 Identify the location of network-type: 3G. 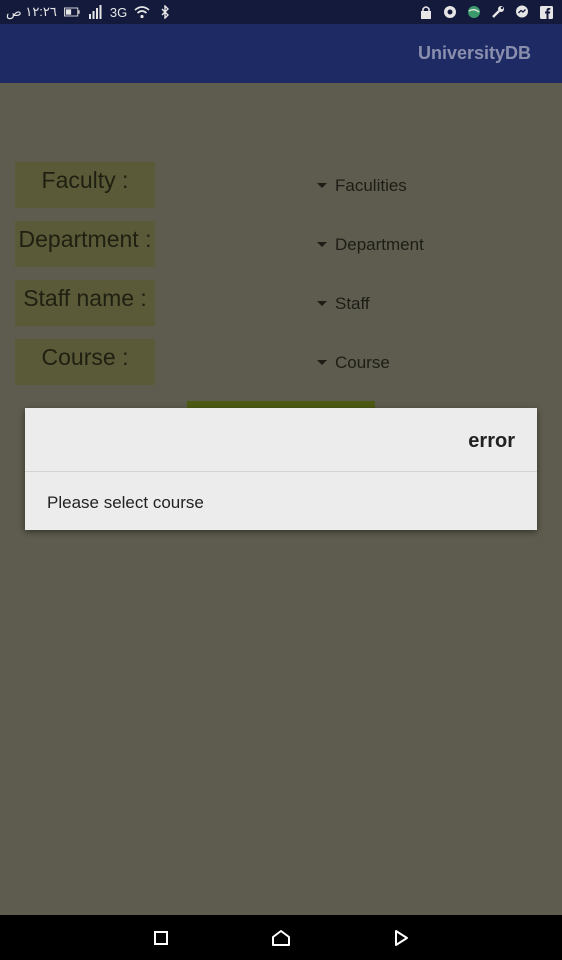
(118, 12).